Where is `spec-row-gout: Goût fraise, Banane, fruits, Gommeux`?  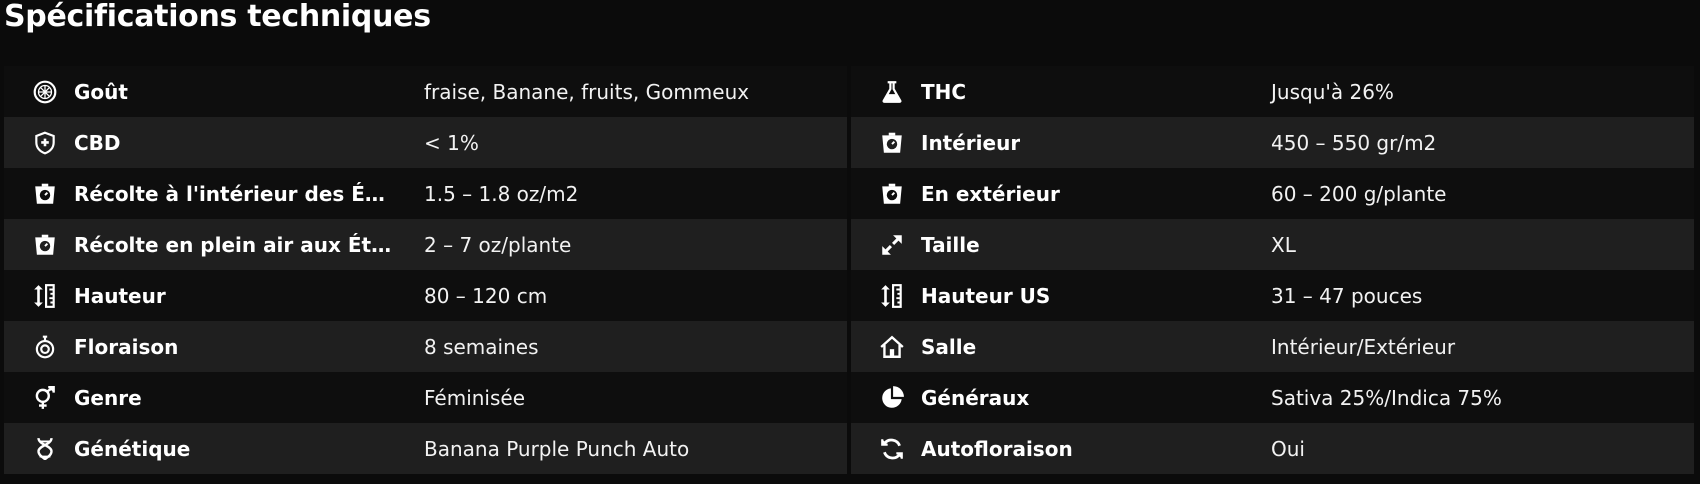 spec-row-gout: Goût fraise, Banane, fruits, Gommeux is located at coordinates (425, 91).